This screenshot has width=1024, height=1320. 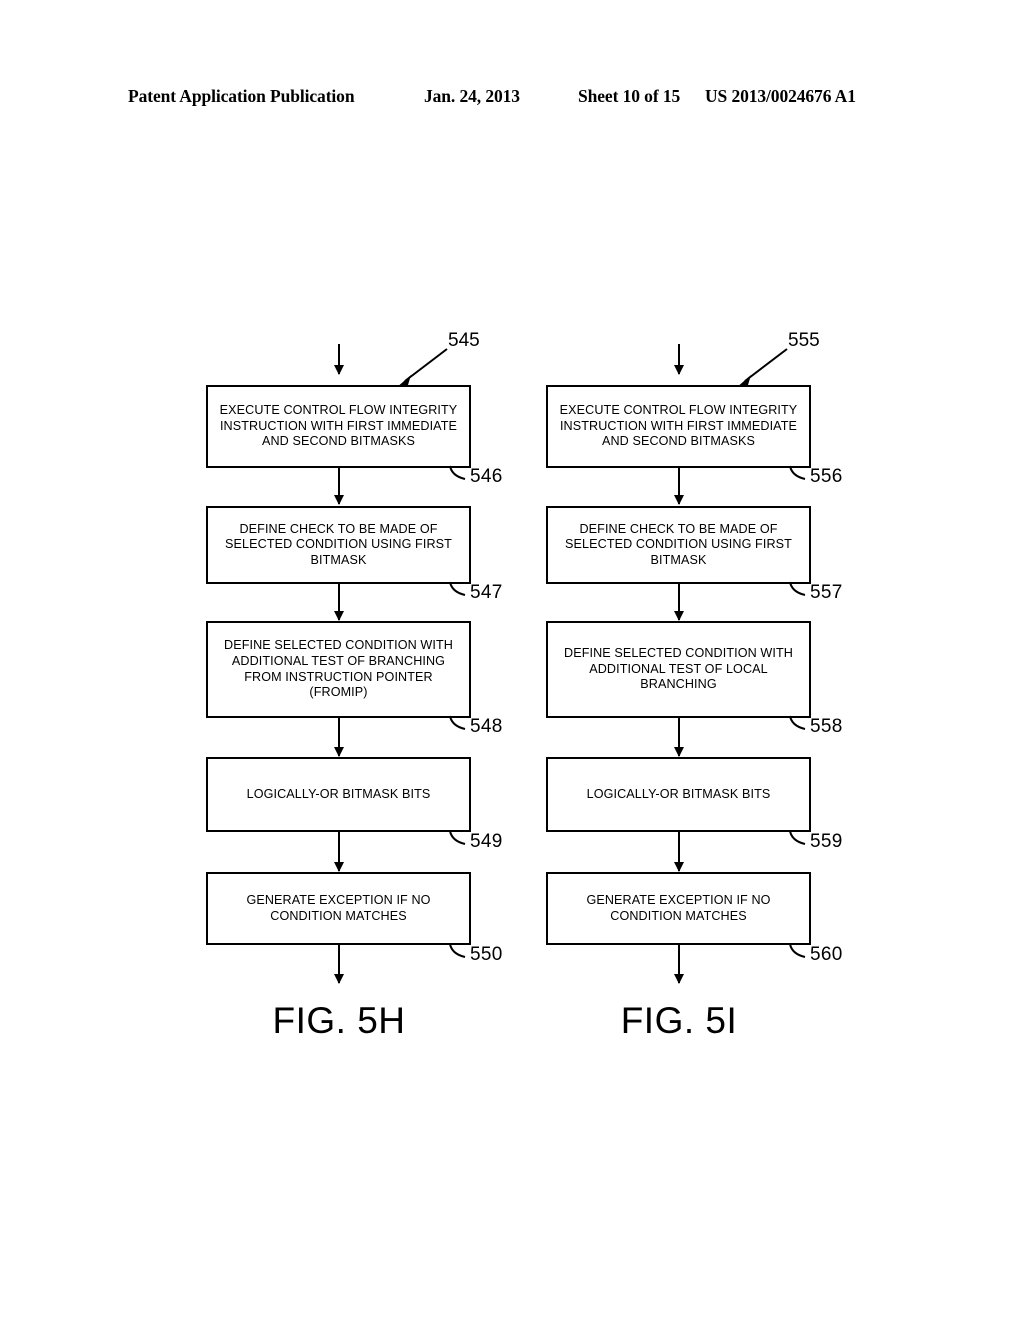 What do you see at coordinates (826, 726) in the screenshot?
I see `ref-label-558: 558` at bounding box center [826, 726].